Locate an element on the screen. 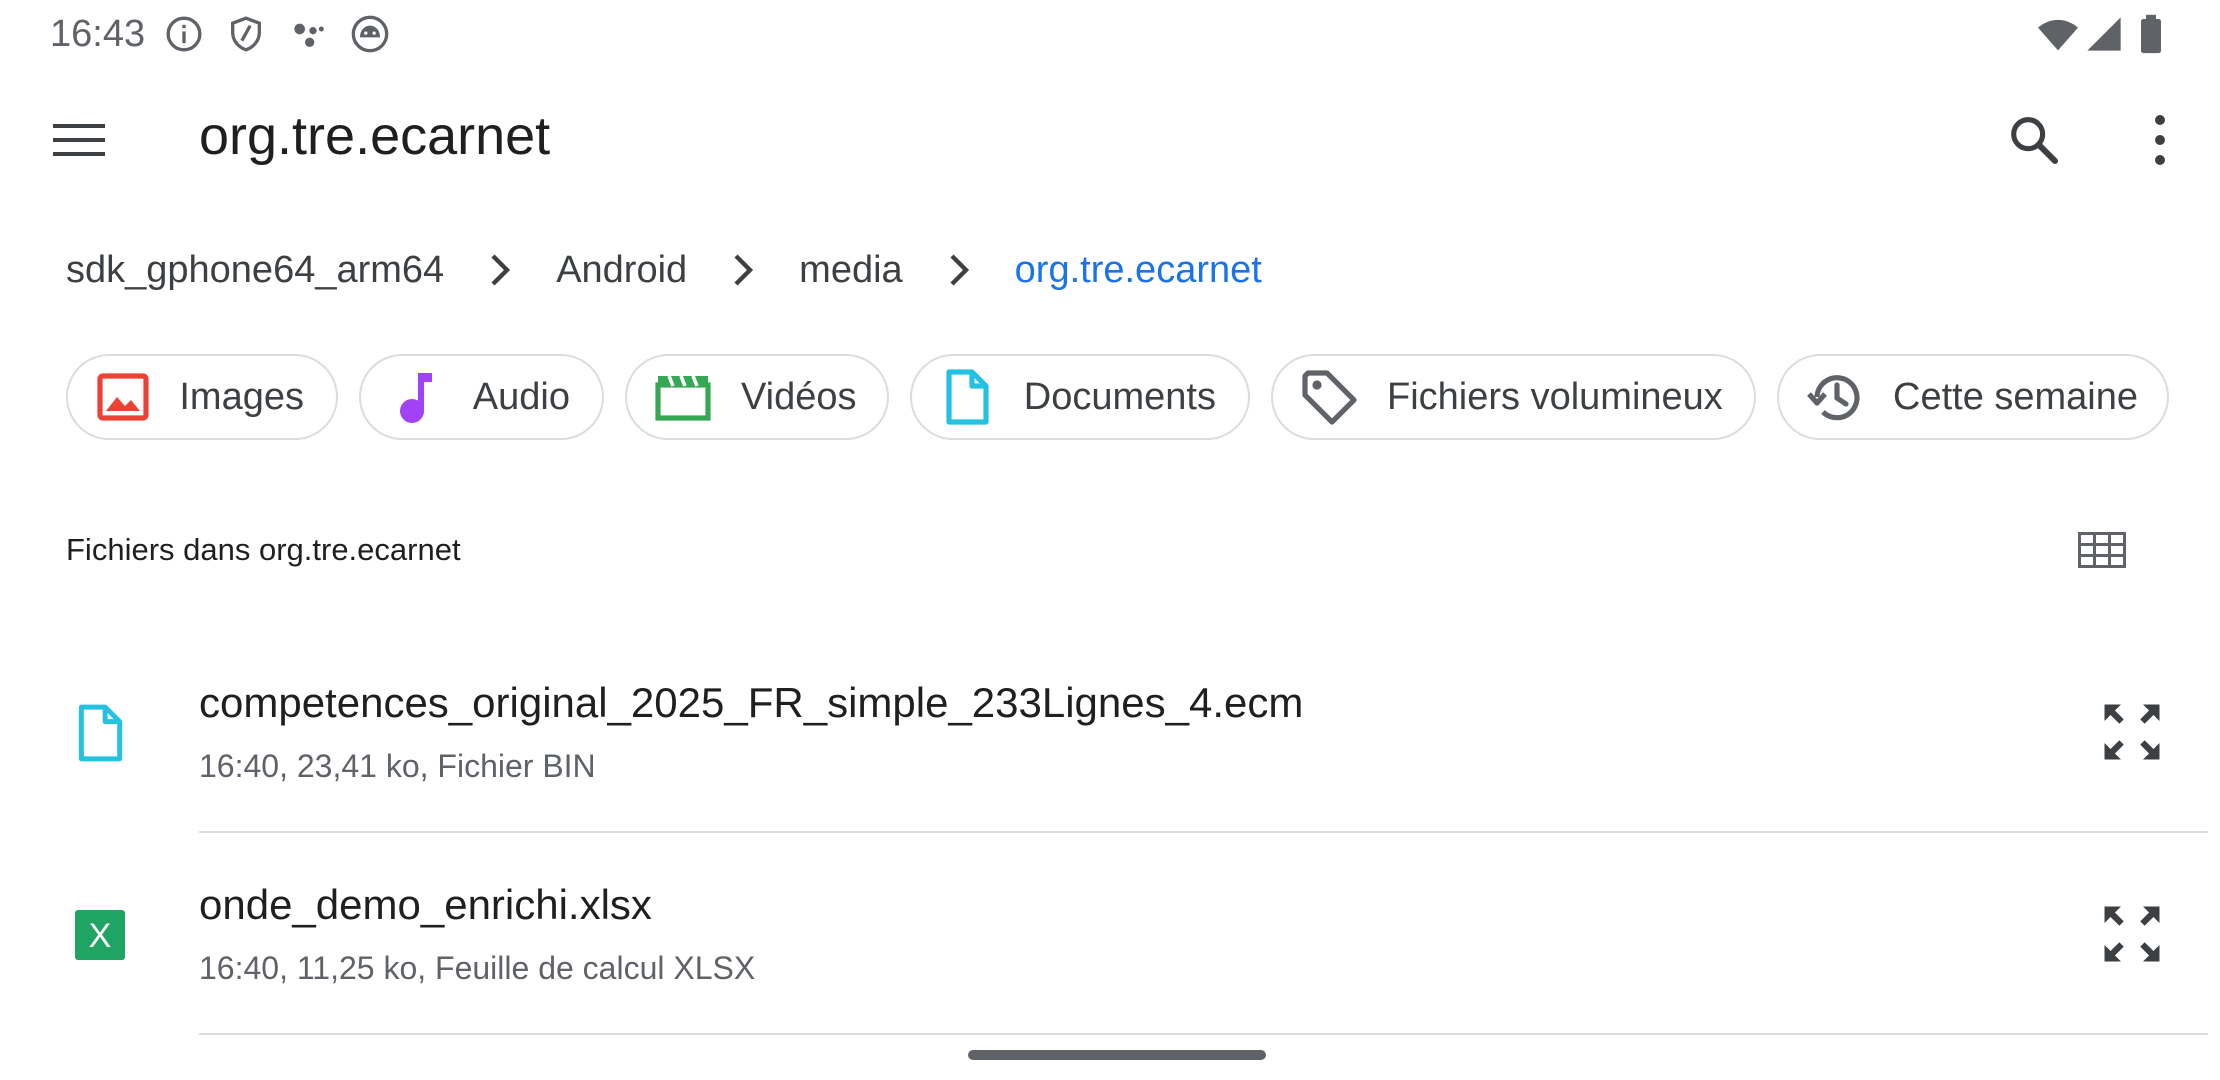 The width and height of the screenshot is (2220, 1080). chip-videos: Vidéos is located at coordinates (757, 397).